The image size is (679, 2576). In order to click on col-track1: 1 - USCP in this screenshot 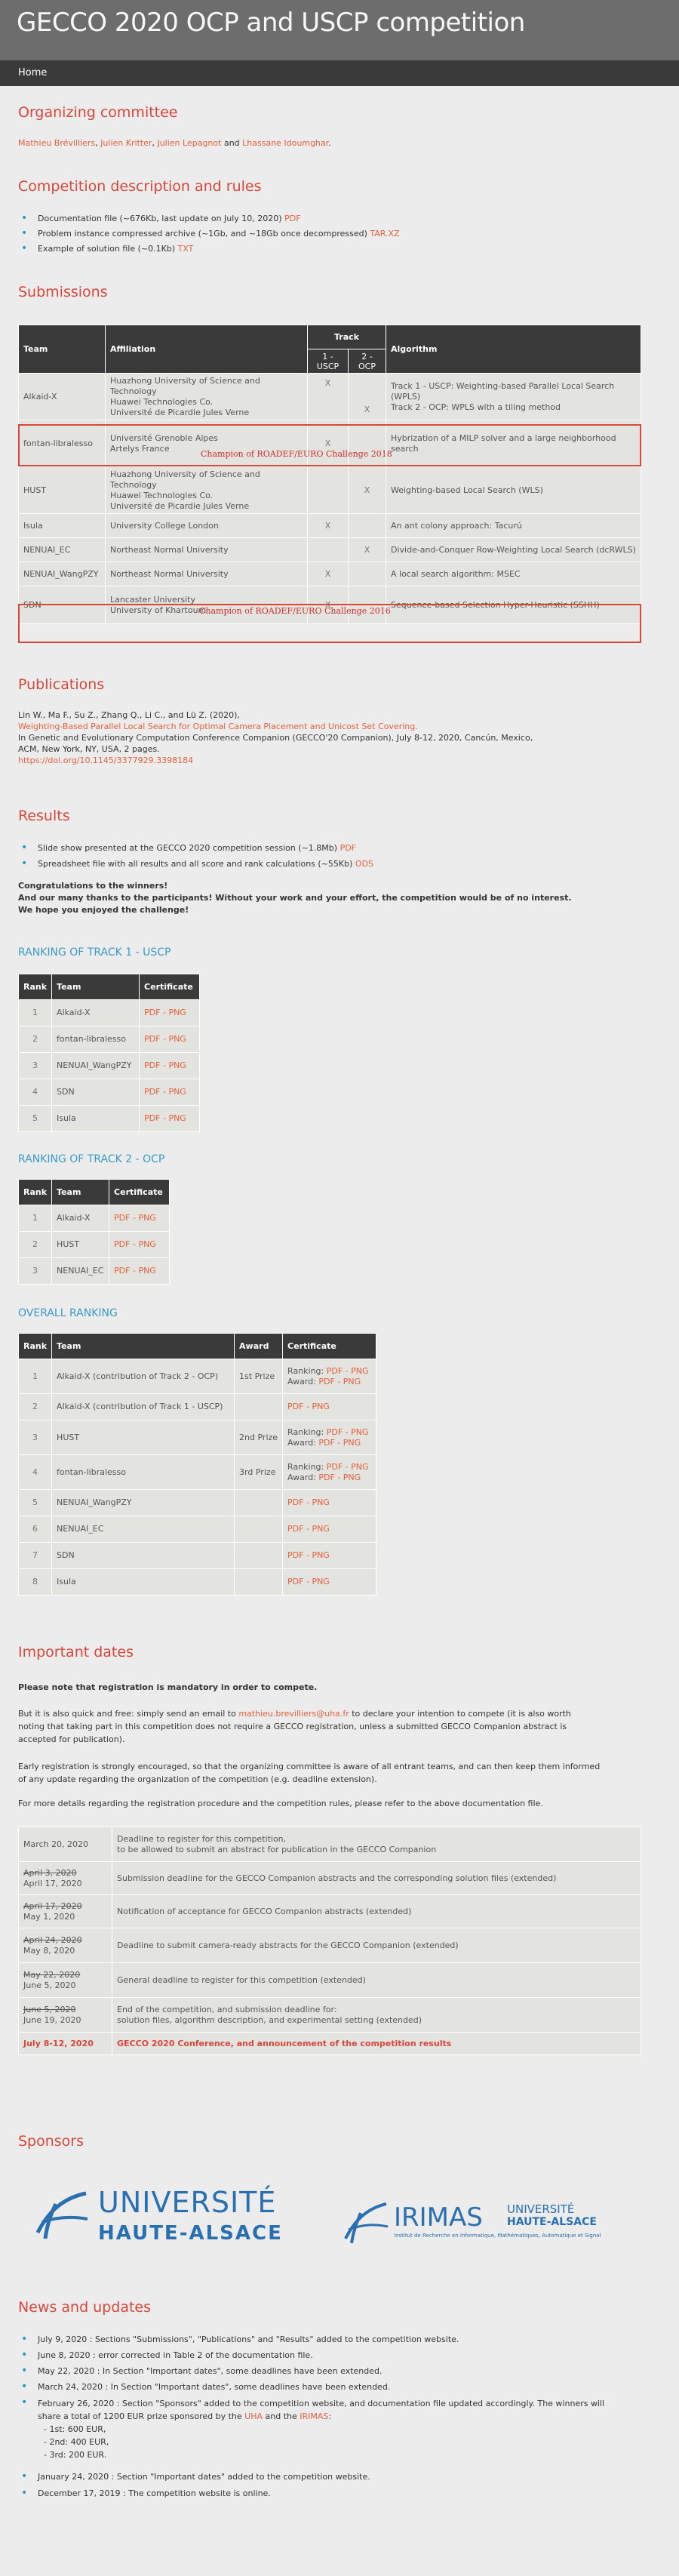, I will do `click(328, 361)`.